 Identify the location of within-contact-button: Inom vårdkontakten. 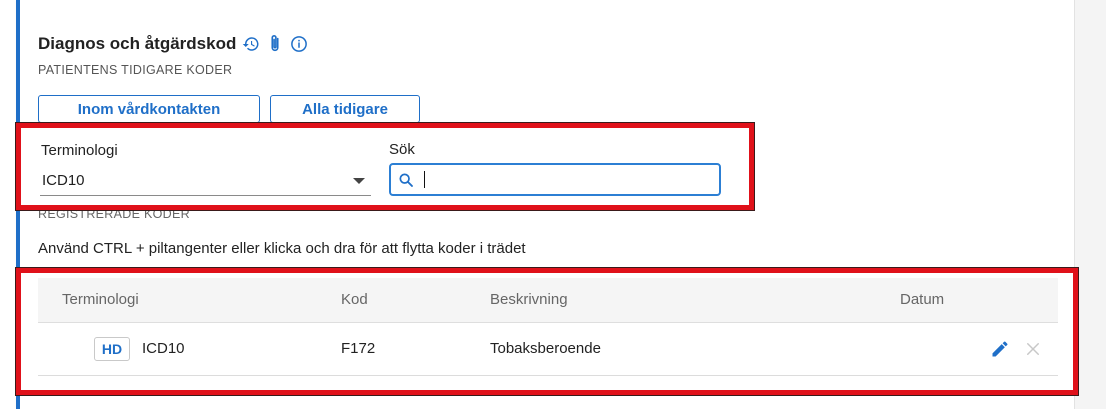
(149, 109).